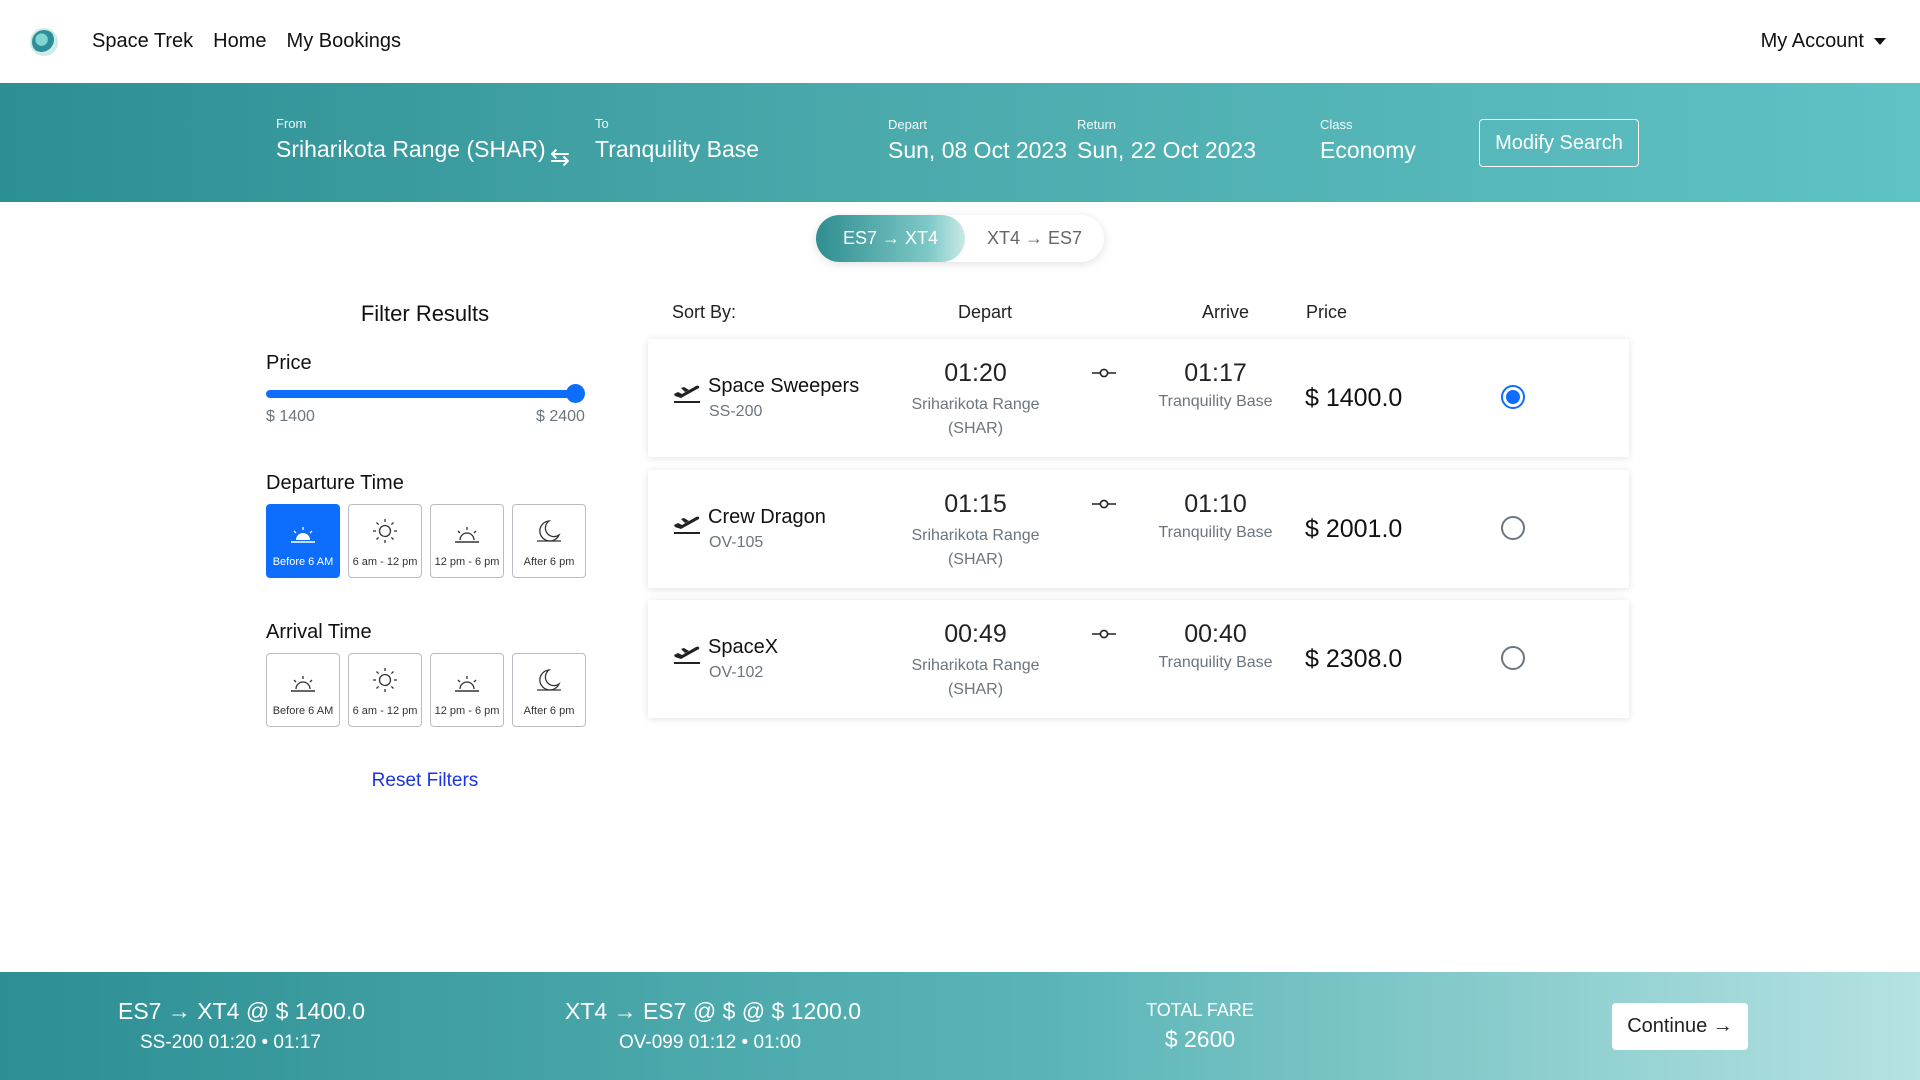  I want to click on continue-button: Continue →, so click(1680, 1026).